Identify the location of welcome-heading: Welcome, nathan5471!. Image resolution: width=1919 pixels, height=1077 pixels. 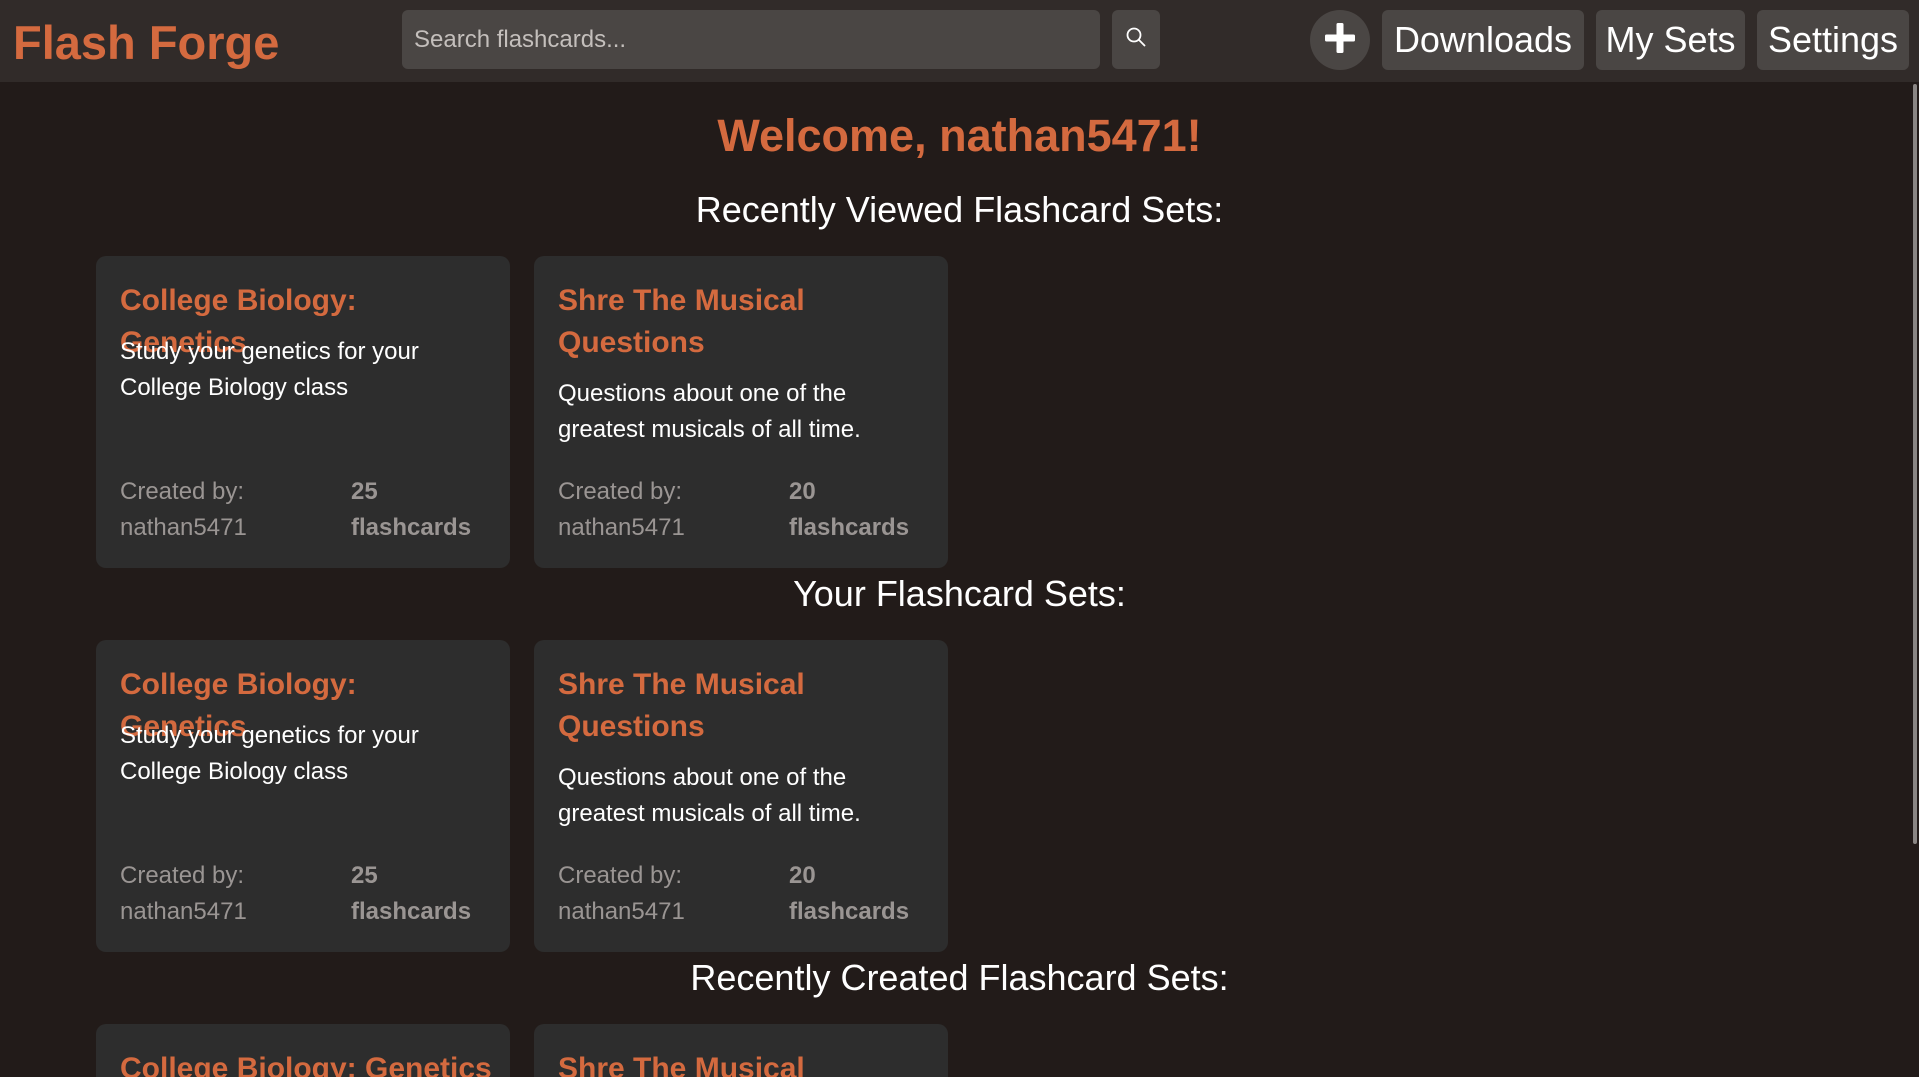
(959, 135).